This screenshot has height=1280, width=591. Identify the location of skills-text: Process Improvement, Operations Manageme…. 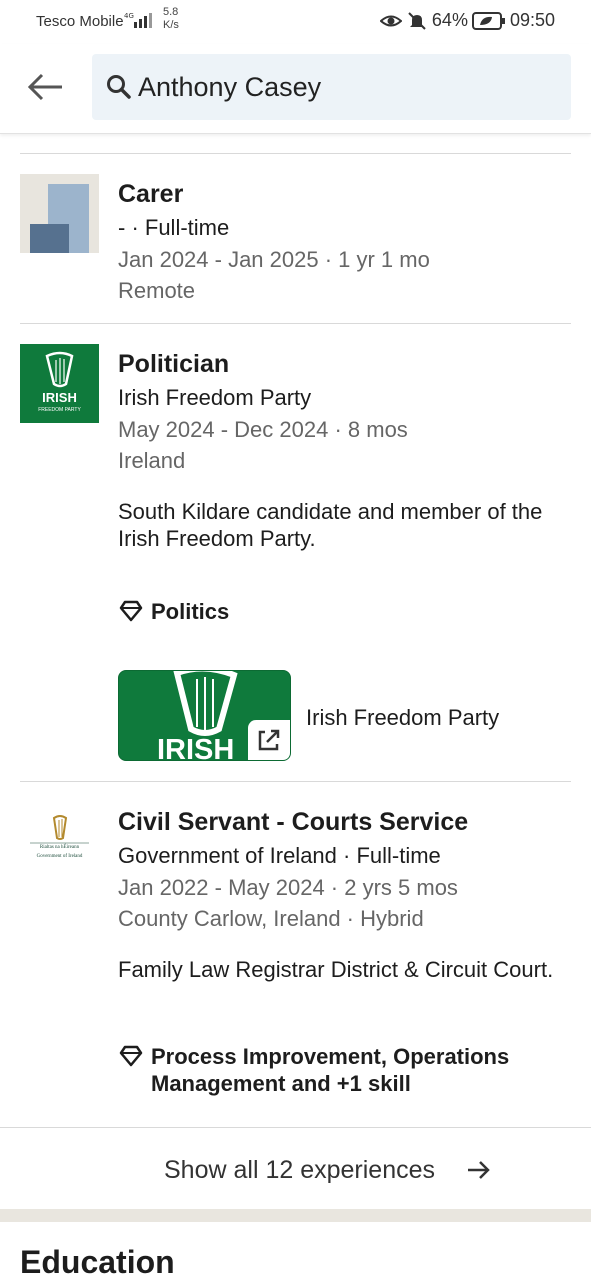
(330, 1070).